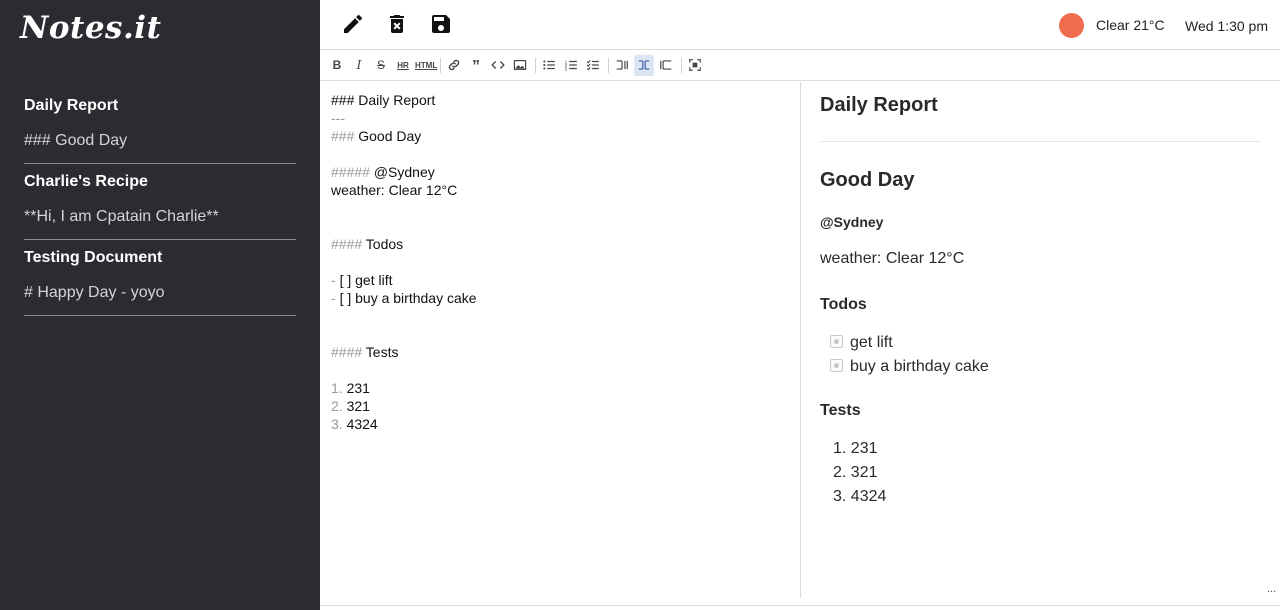 The image size is (1280, 610). What do you see at coordinates (560, 424) in the screenshot?
I see `editor-line: 3. 4324` at bounding box center [560, 424].